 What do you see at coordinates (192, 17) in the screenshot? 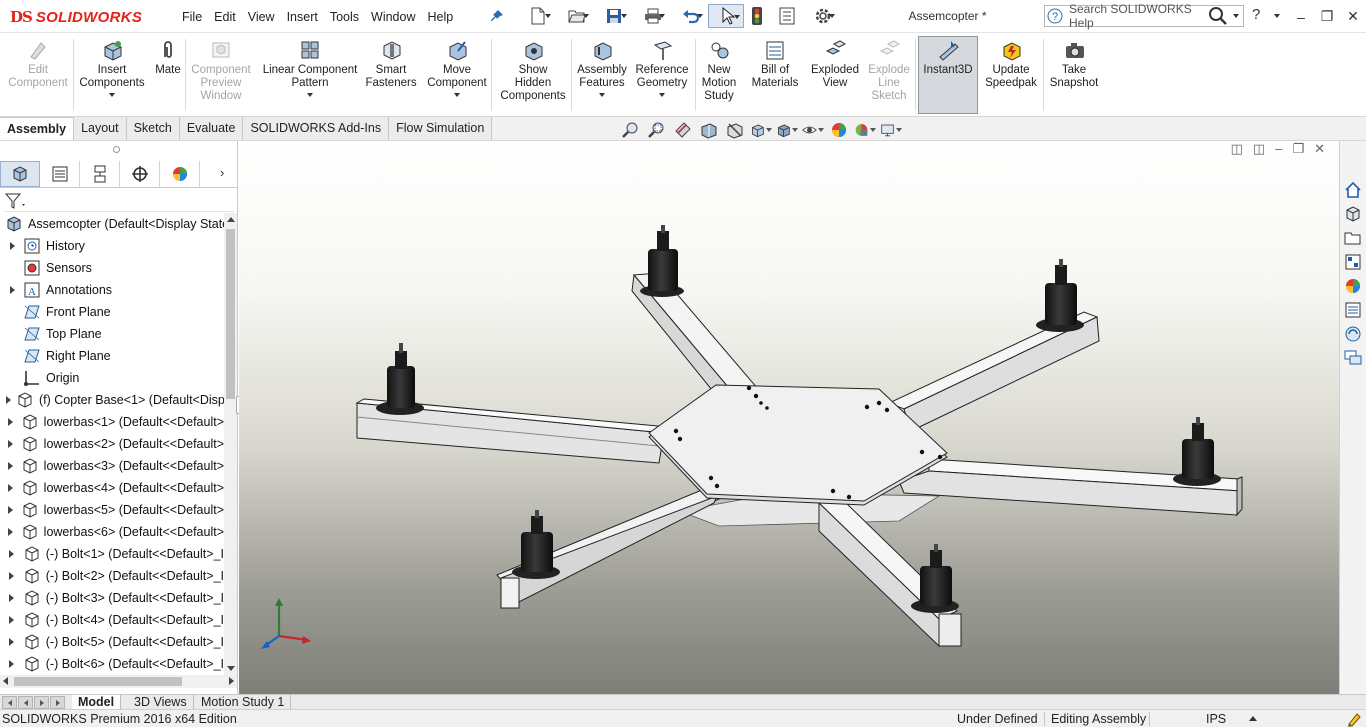
I see `menu-file: File` at bounding box center [192, 17].